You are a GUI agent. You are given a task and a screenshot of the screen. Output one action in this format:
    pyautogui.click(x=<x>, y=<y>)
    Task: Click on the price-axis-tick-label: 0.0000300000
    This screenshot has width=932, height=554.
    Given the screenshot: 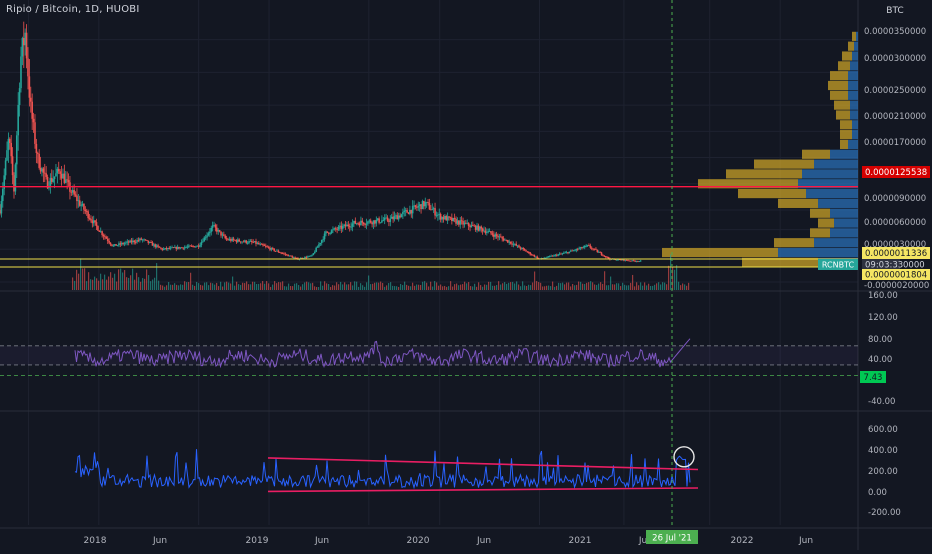 What is the action you would take?
    pyautogui.click(x=895, y=59)
    